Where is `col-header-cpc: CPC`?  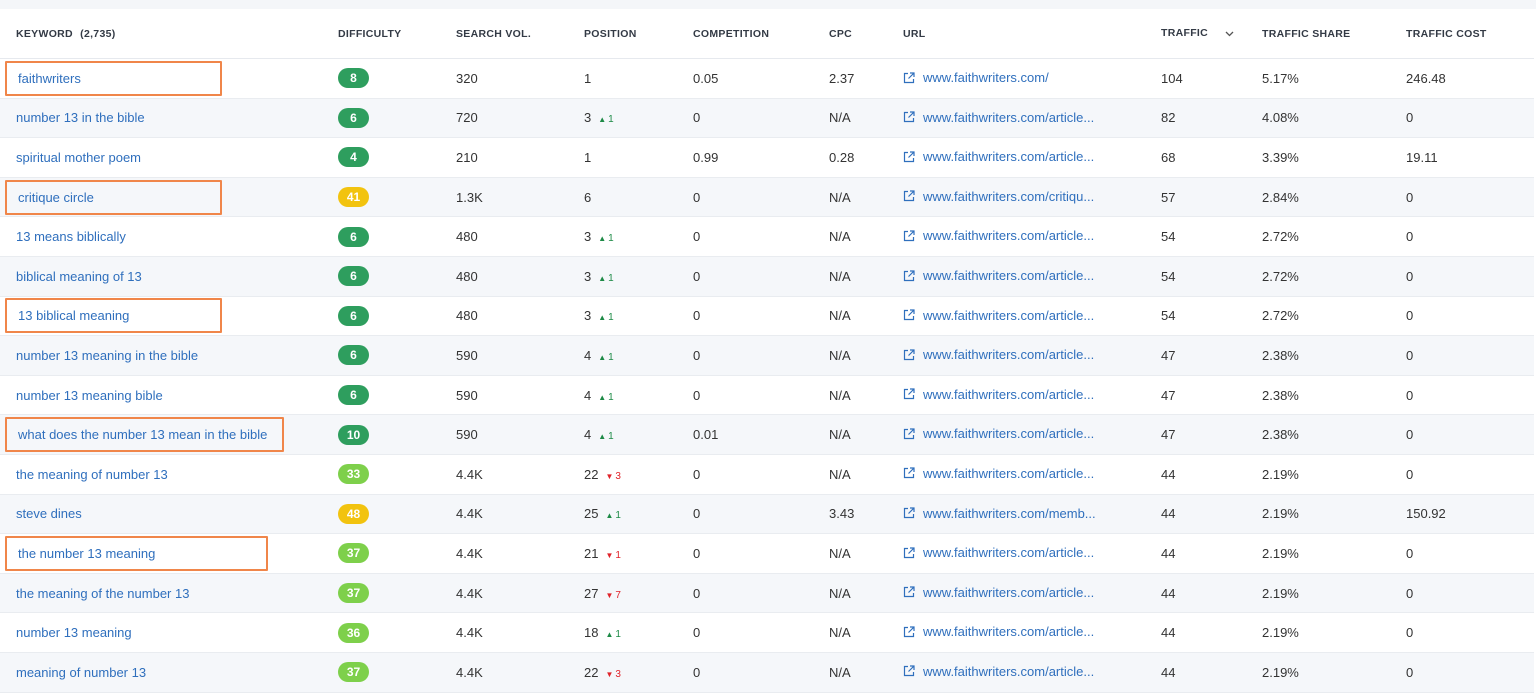 col-header-cpc: CPC is located at coordinates (866, 34).